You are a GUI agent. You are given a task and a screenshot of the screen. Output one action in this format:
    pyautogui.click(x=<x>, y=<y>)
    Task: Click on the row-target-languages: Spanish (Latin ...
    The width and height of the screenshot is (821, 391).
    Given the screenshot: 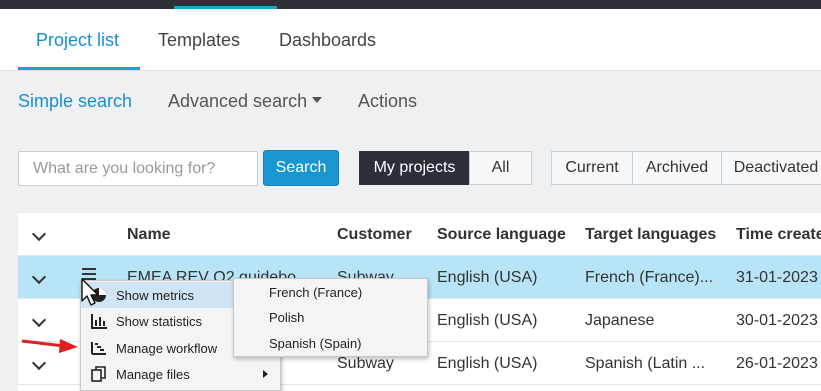 What is the action you would take?
    pyautogui.click(x=645, y=363)
    